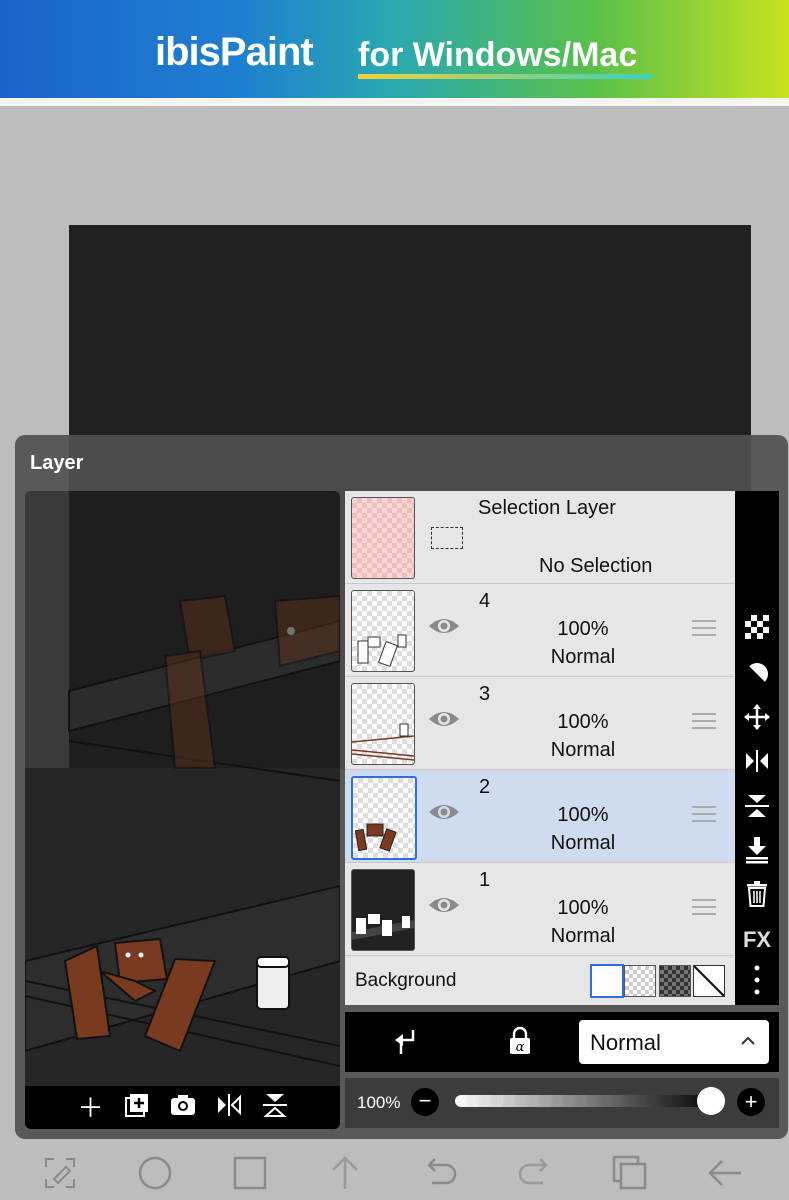 Image resolution: width=789 pixels, height=1200 pixels. Describe the element at coordinates (757, 630) in the screenshot. I see `checker-transparency-icon` at that location.